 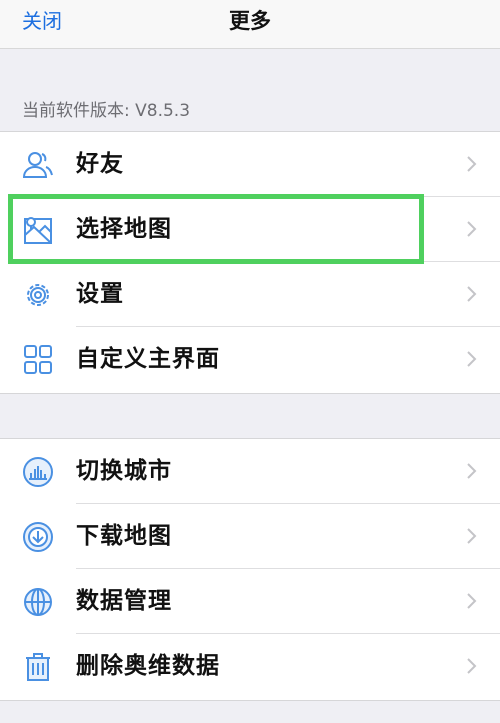 I want to click on version-label: 当前软件版本: V8.5.3, so click(x=106, y=111).